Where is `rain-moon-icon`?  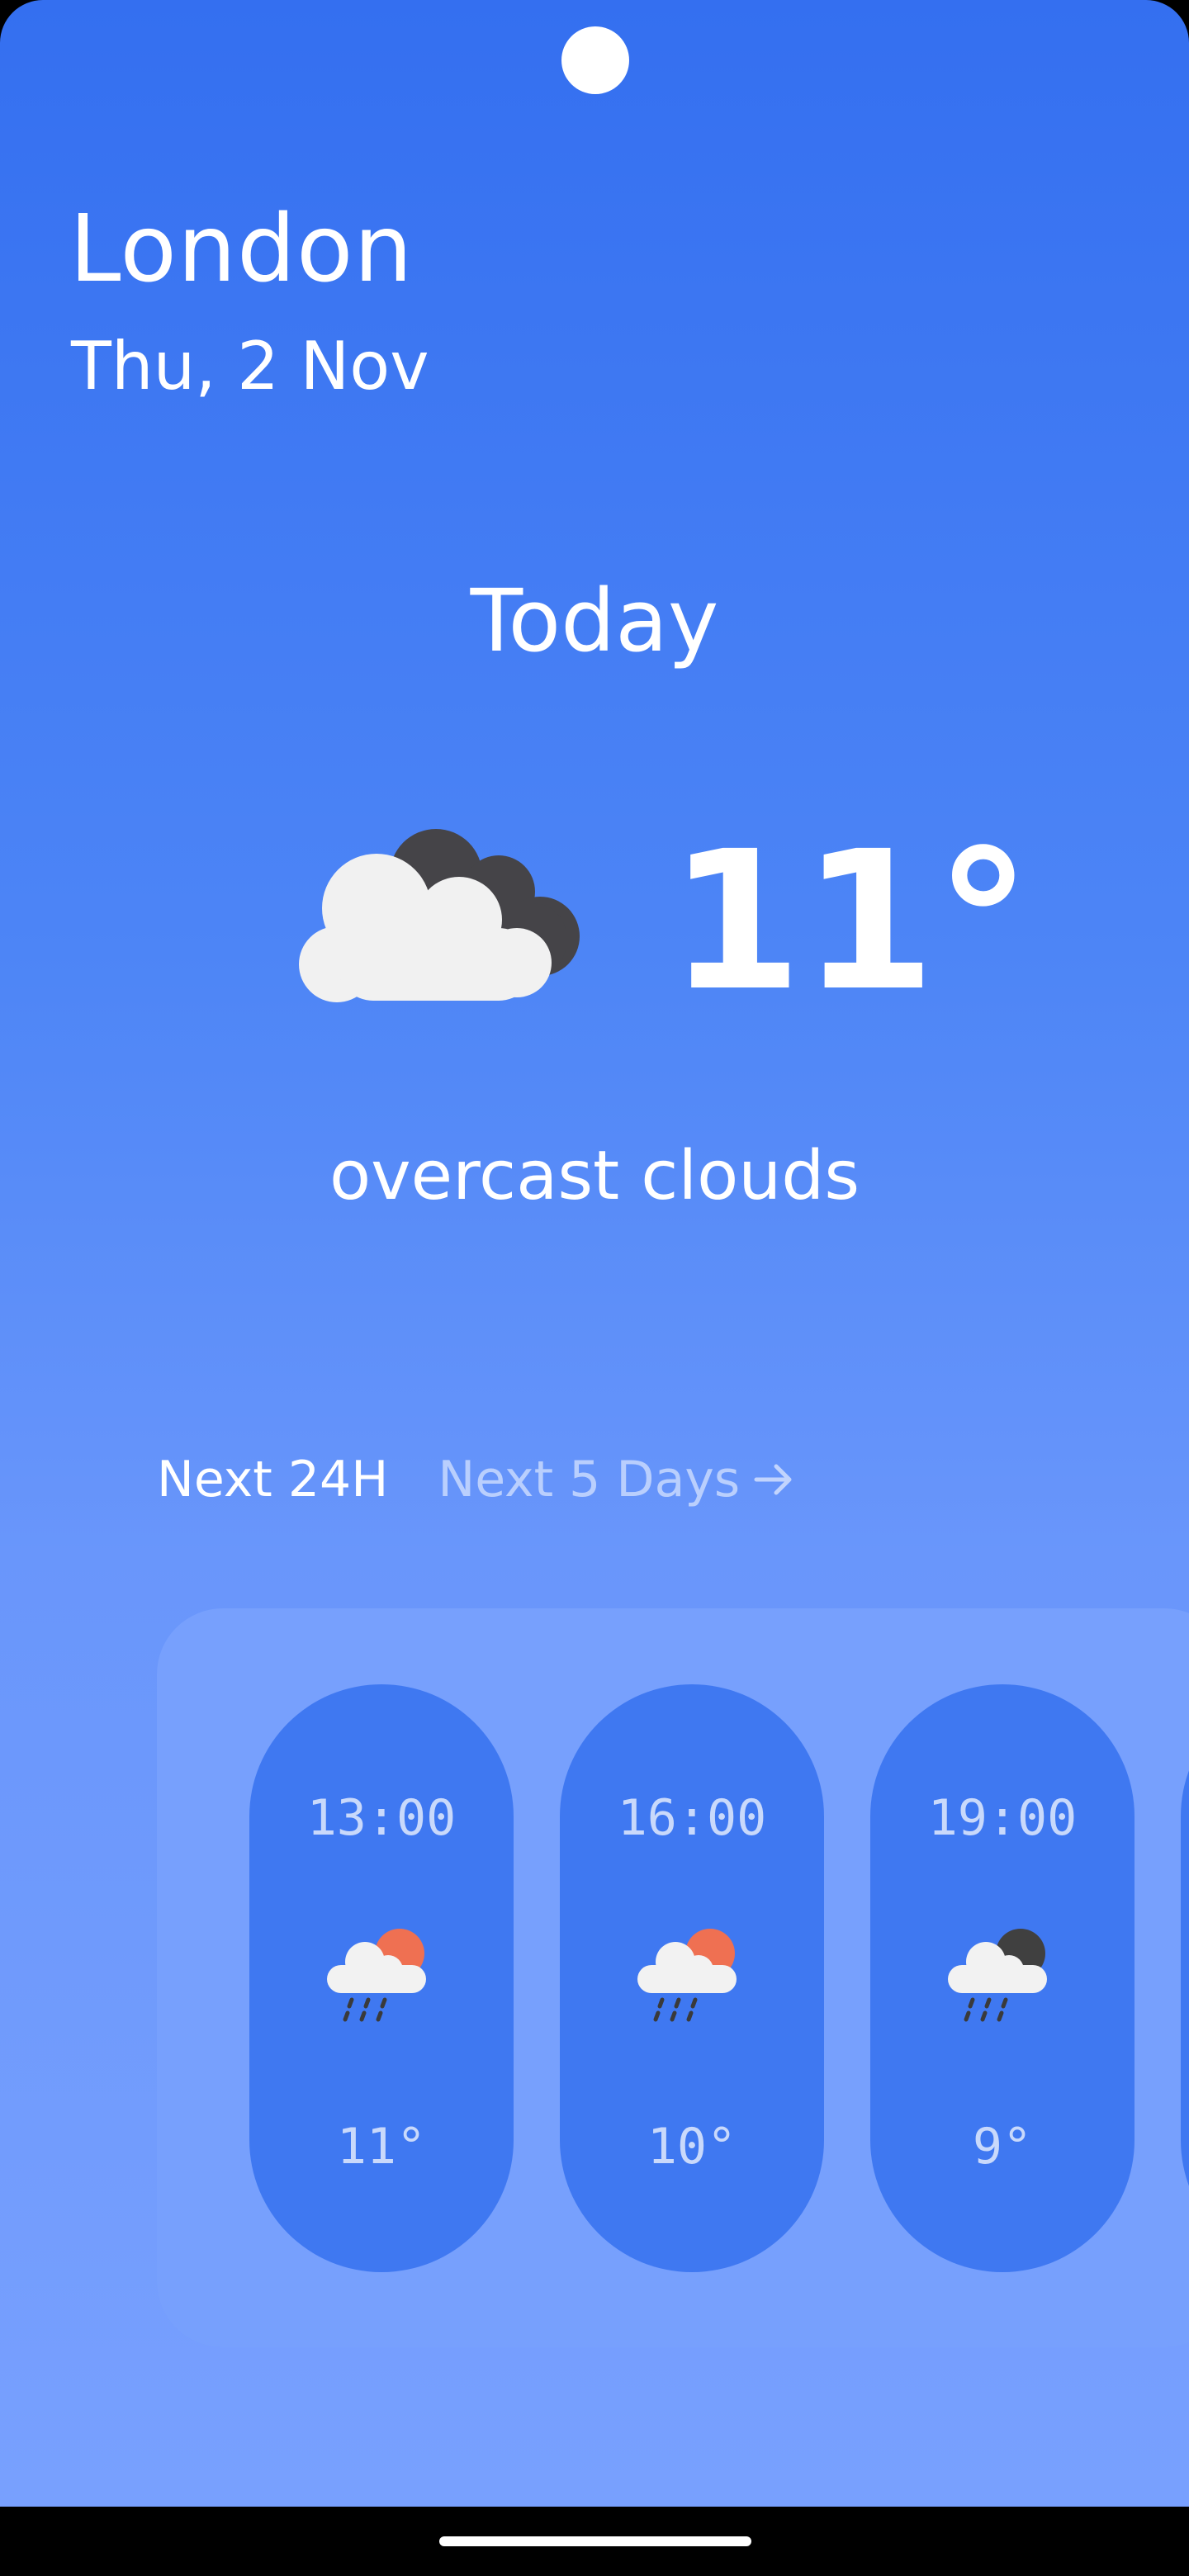 rain-moon-icon is located at coordinates (997, 1975).